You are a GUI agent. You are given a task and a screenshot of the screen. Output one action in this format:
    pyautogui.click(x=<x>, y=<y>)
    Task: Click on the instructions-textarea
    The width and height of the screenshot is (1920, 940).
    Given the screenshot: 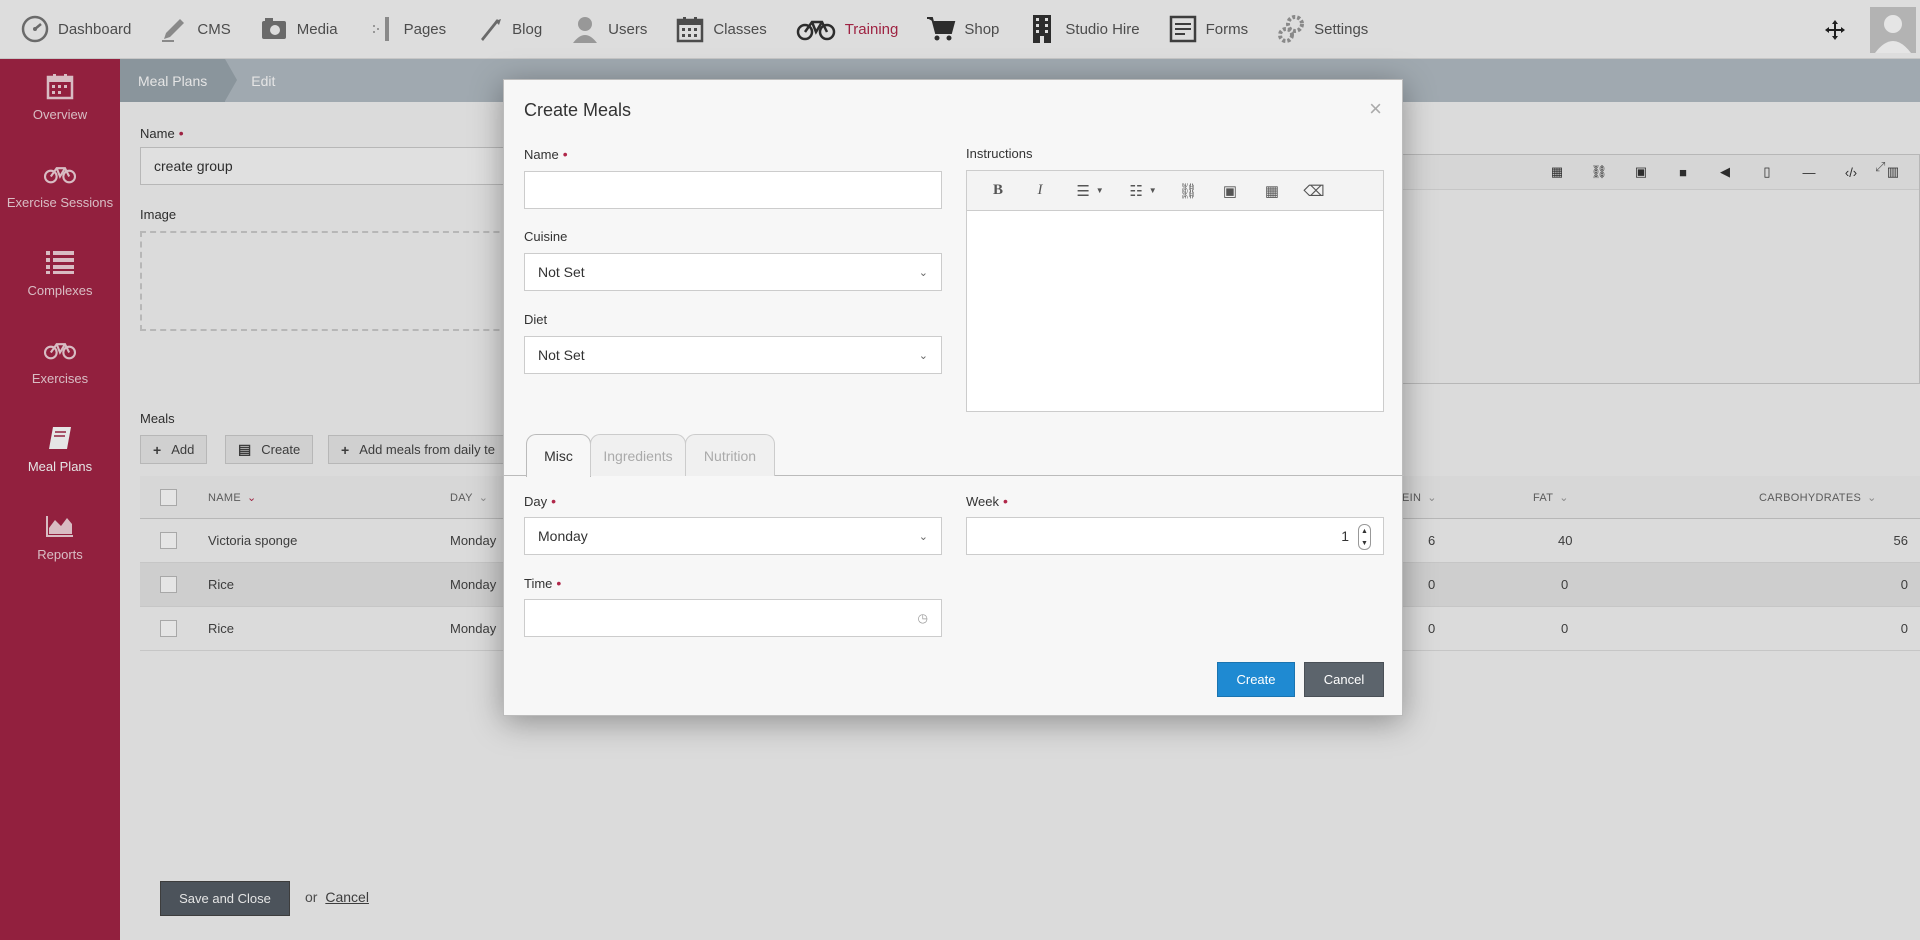 What is the action you would take?
    pyautogui.click(x=1175, y=311)
    